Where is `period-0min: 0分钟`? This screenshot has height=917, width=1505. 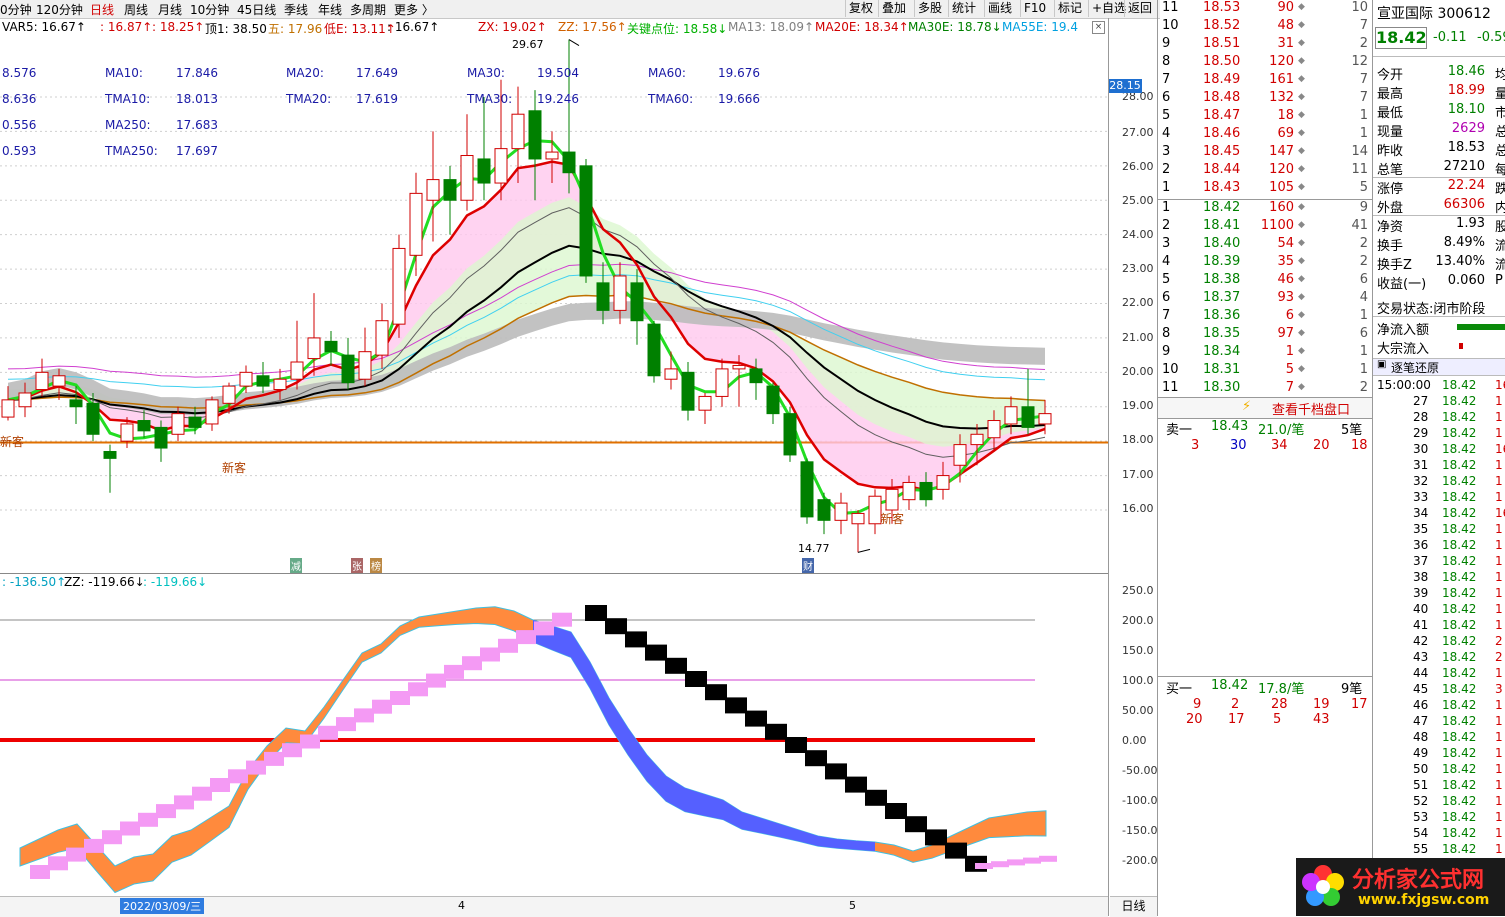 period-0min: 0分钟 is located at coordinates (16, 9).